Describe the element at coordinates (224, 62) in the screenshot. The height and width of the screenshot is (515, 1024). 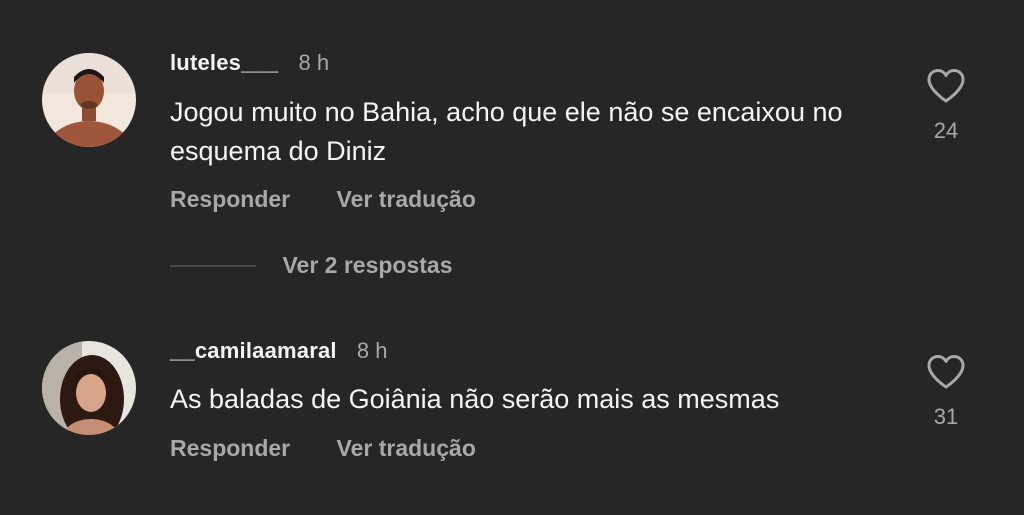
I see `username-link: luteles___` at that location.